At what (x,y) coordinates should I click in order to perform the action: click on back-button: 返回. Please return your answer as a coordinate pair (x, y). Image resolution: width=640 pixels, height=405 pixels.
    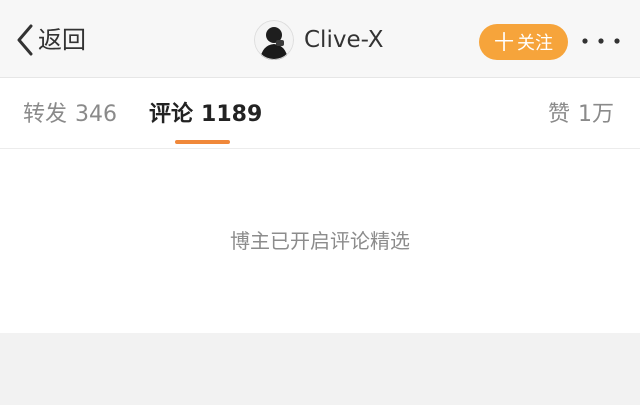
    Looking at the image, I should click on (51, 40).